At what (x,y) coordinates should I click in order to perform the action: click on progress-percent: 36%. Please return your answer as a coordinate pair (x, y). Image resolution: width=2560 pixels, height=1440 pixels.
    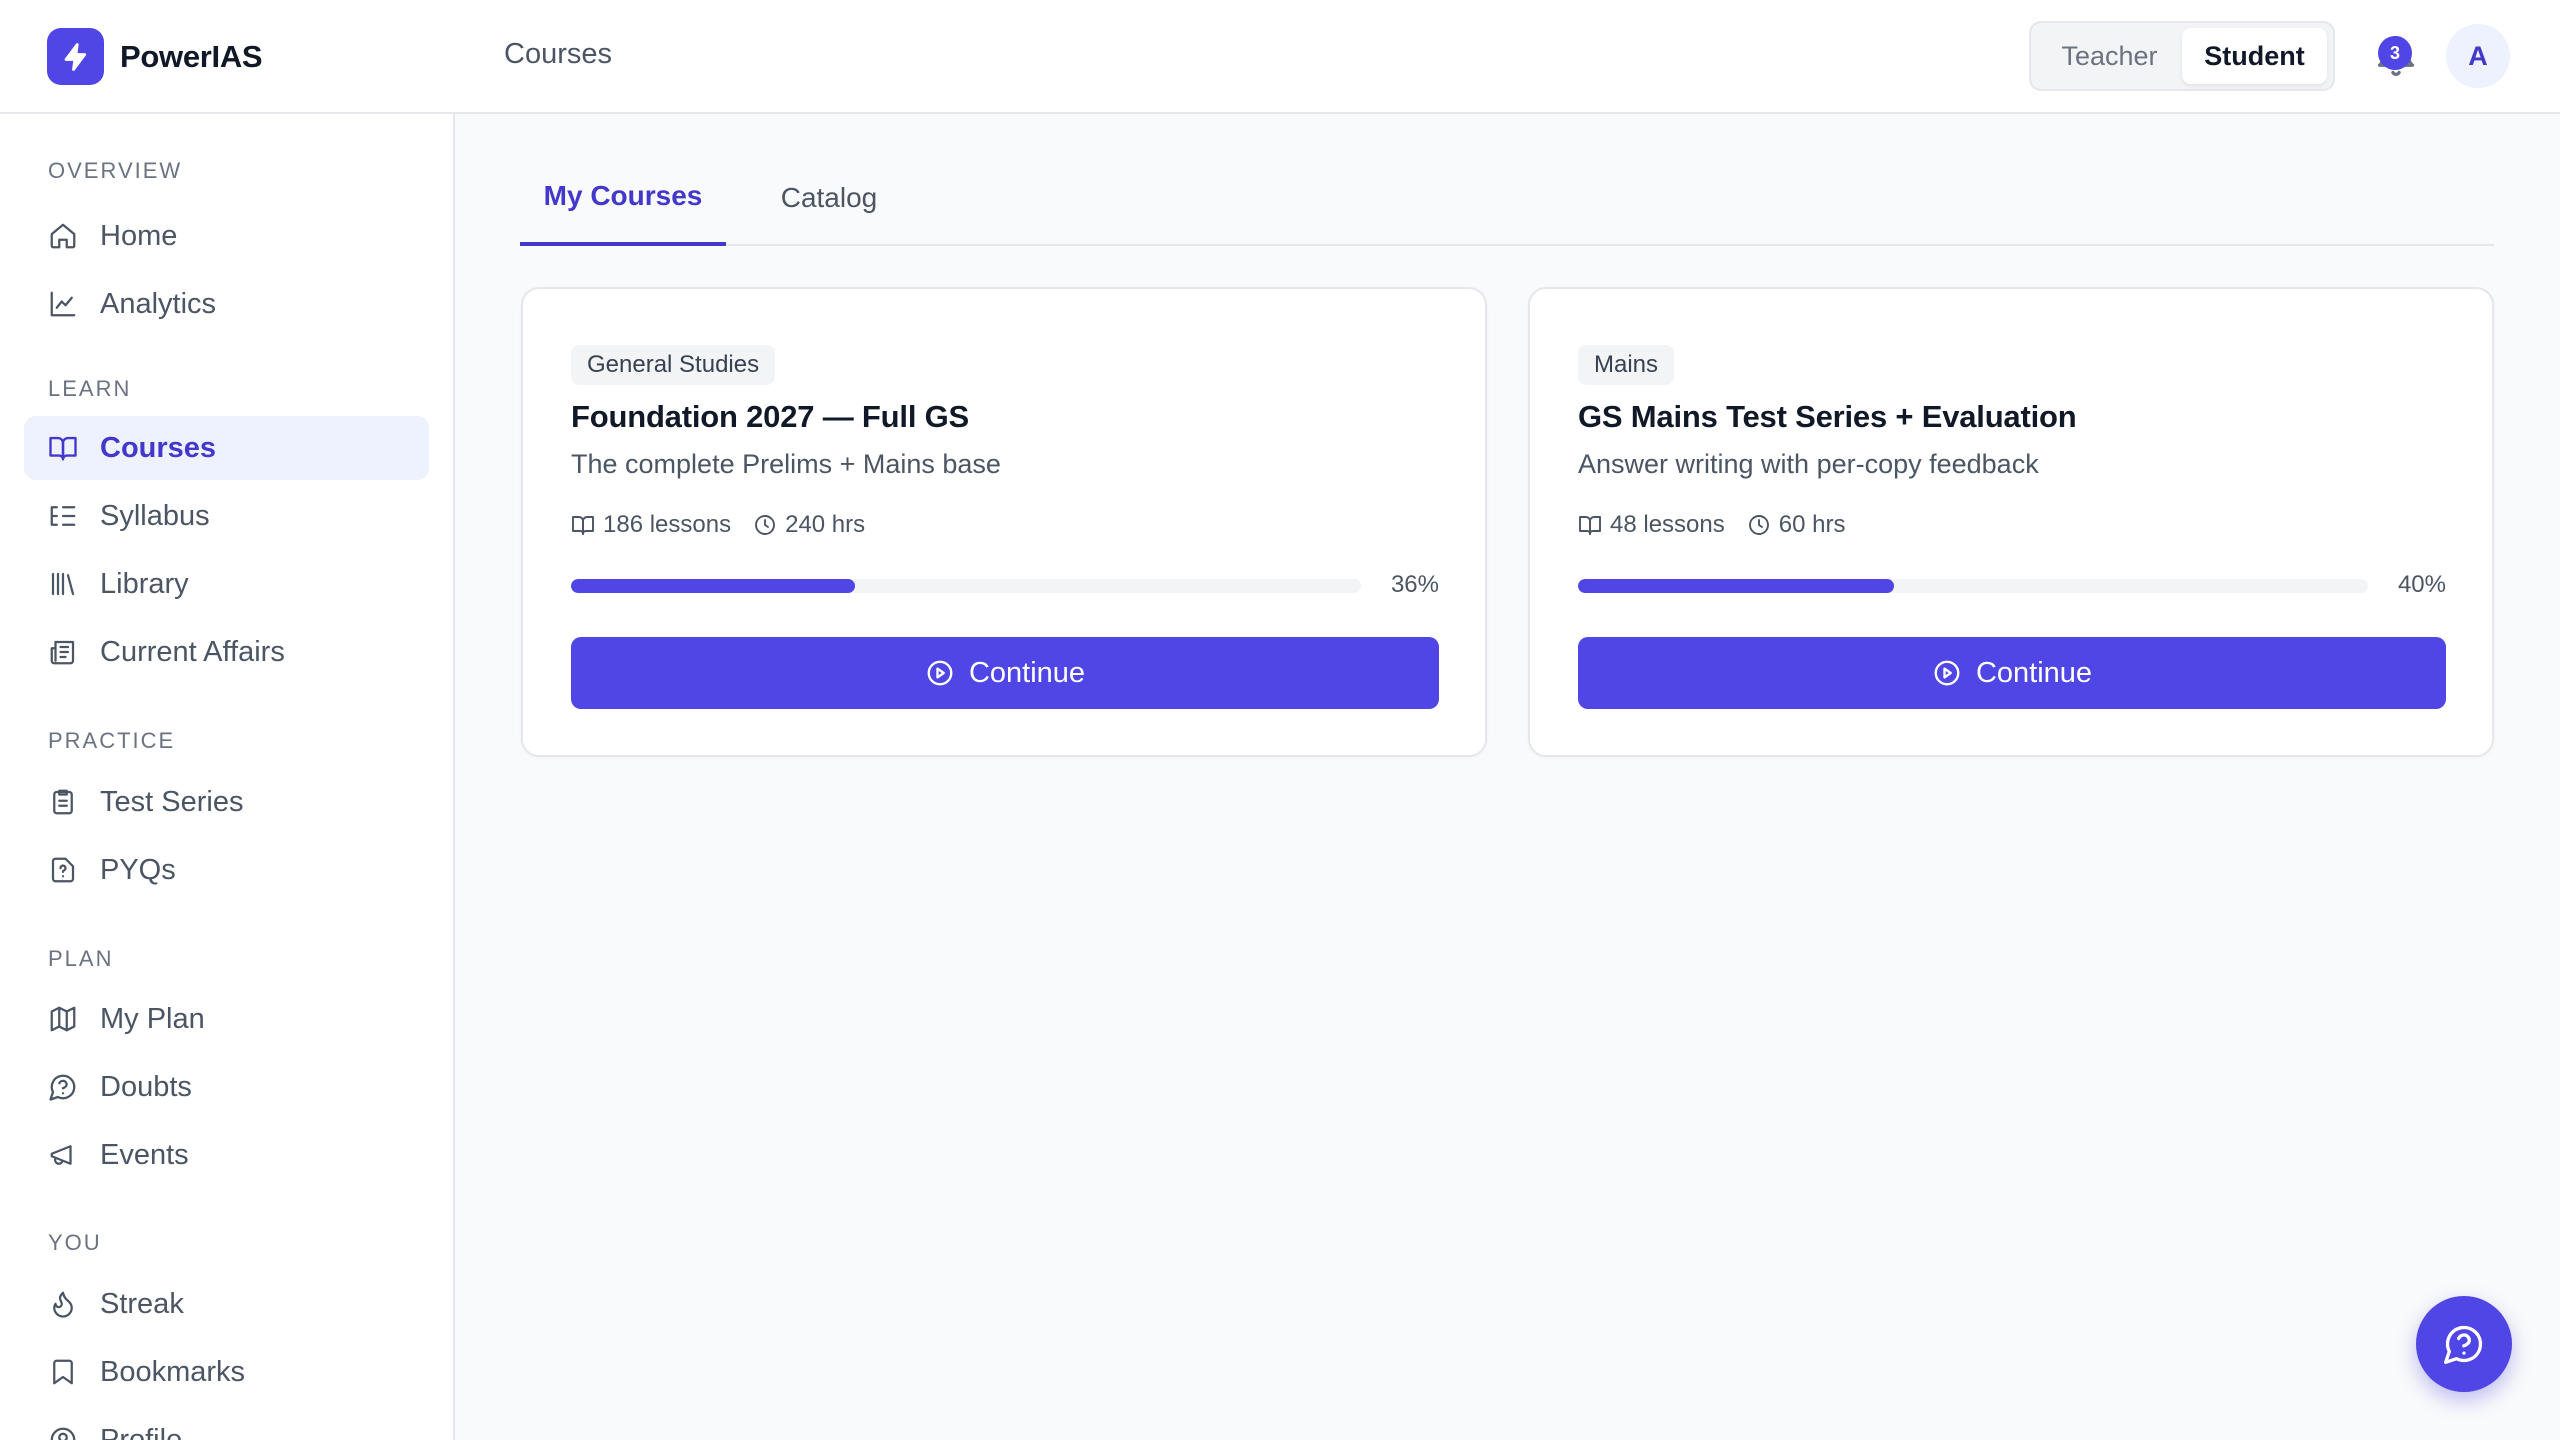
    Looking at the image, I should click on (1414, 584).